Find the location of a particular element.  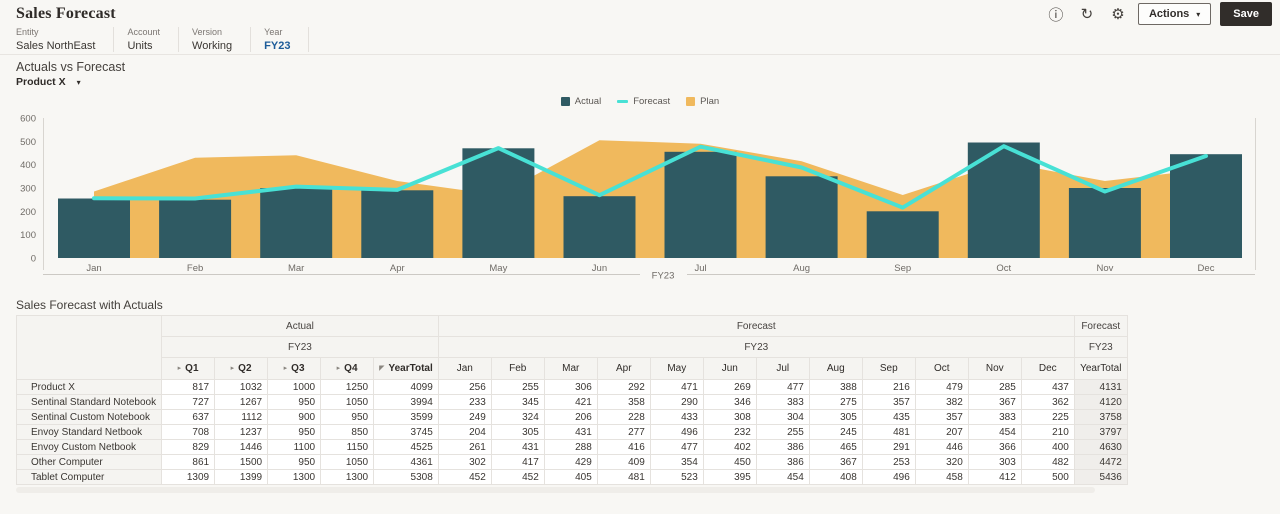

scenario-group-header: Actual is located at coordinates (300, 326).